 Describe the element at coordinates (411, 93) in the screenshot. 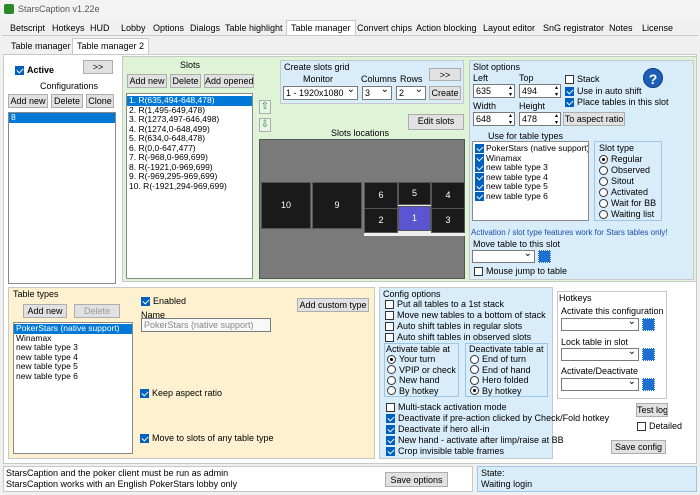

I see `rows-select: 2` at that location.